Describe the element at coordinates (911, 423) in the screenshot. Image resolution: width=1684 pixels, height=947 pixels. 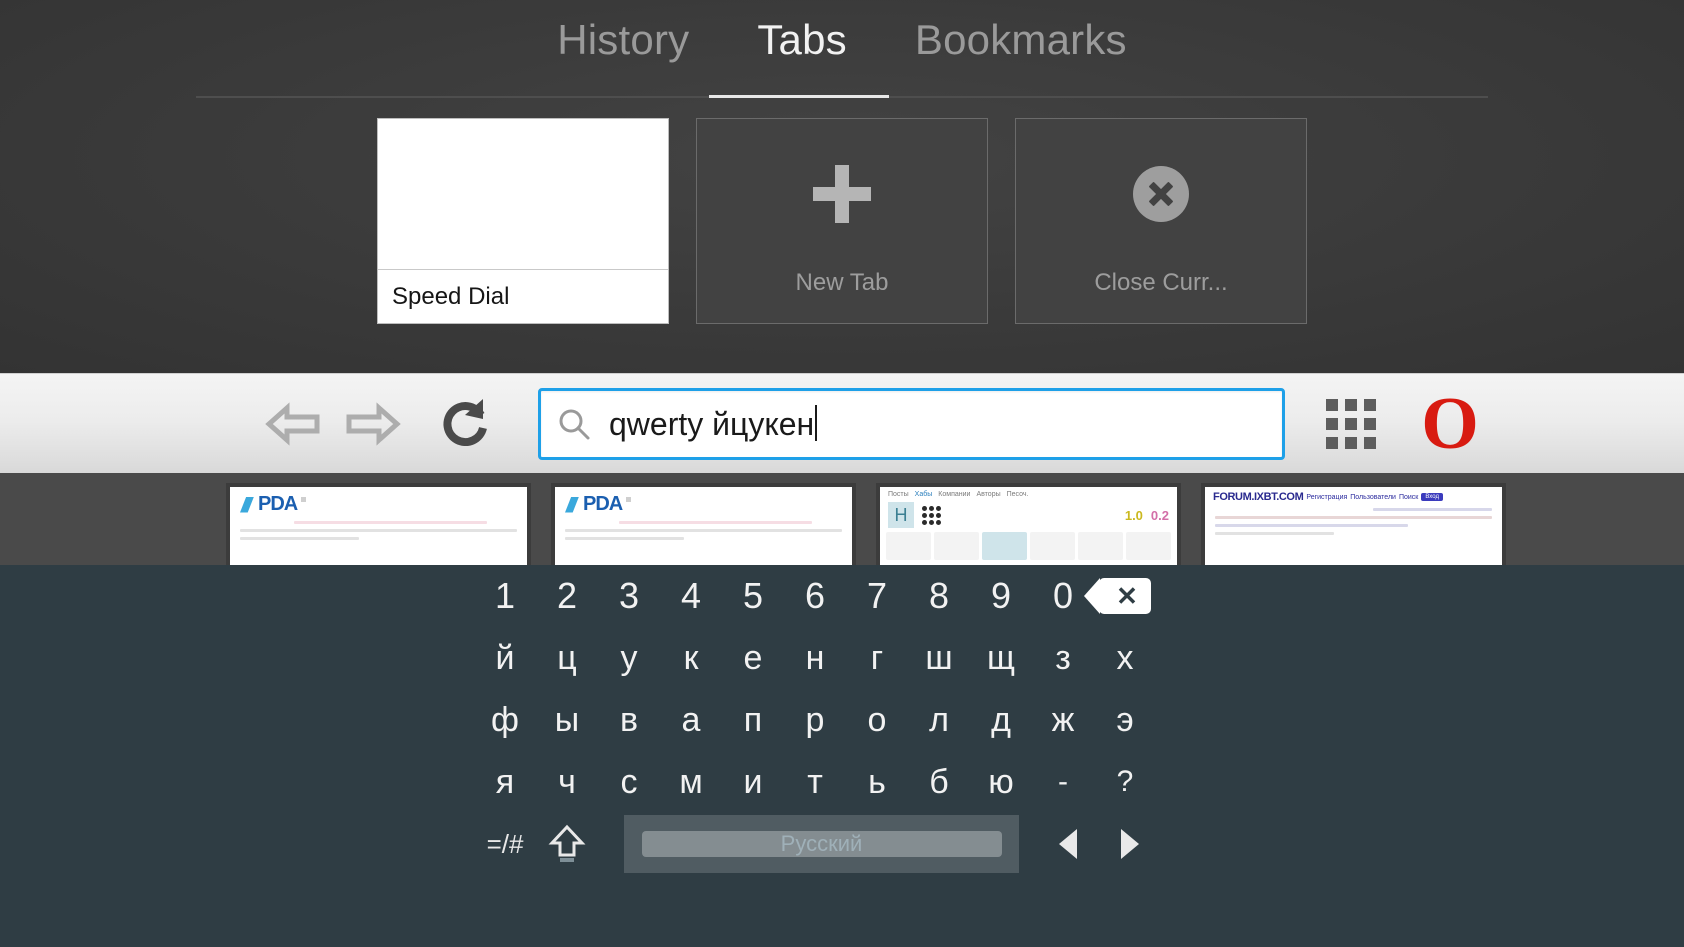
I see `url-input: qwerty йцукен` at that location.